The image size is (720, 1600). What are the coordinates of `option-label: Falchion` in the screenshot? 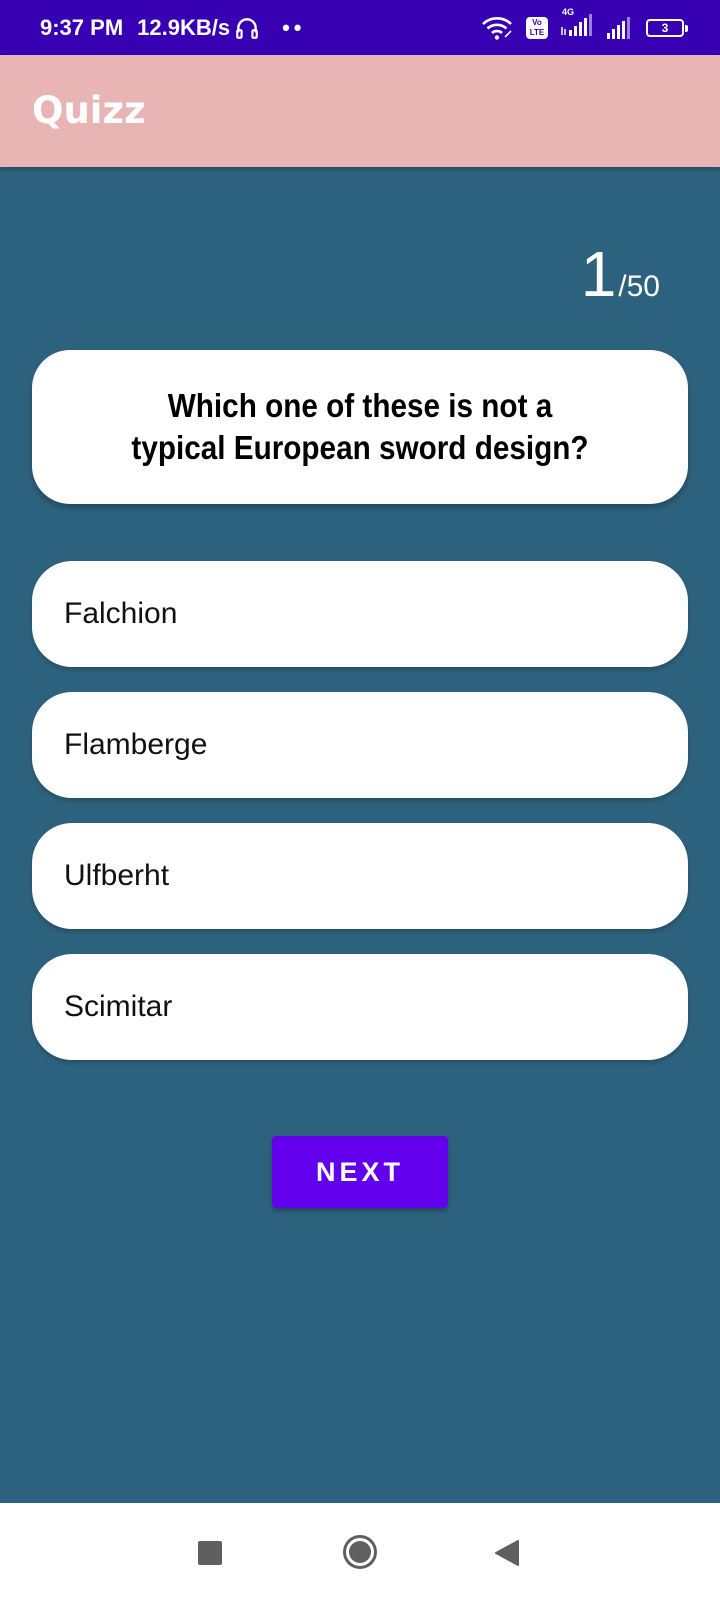 It's located at (121, 613).